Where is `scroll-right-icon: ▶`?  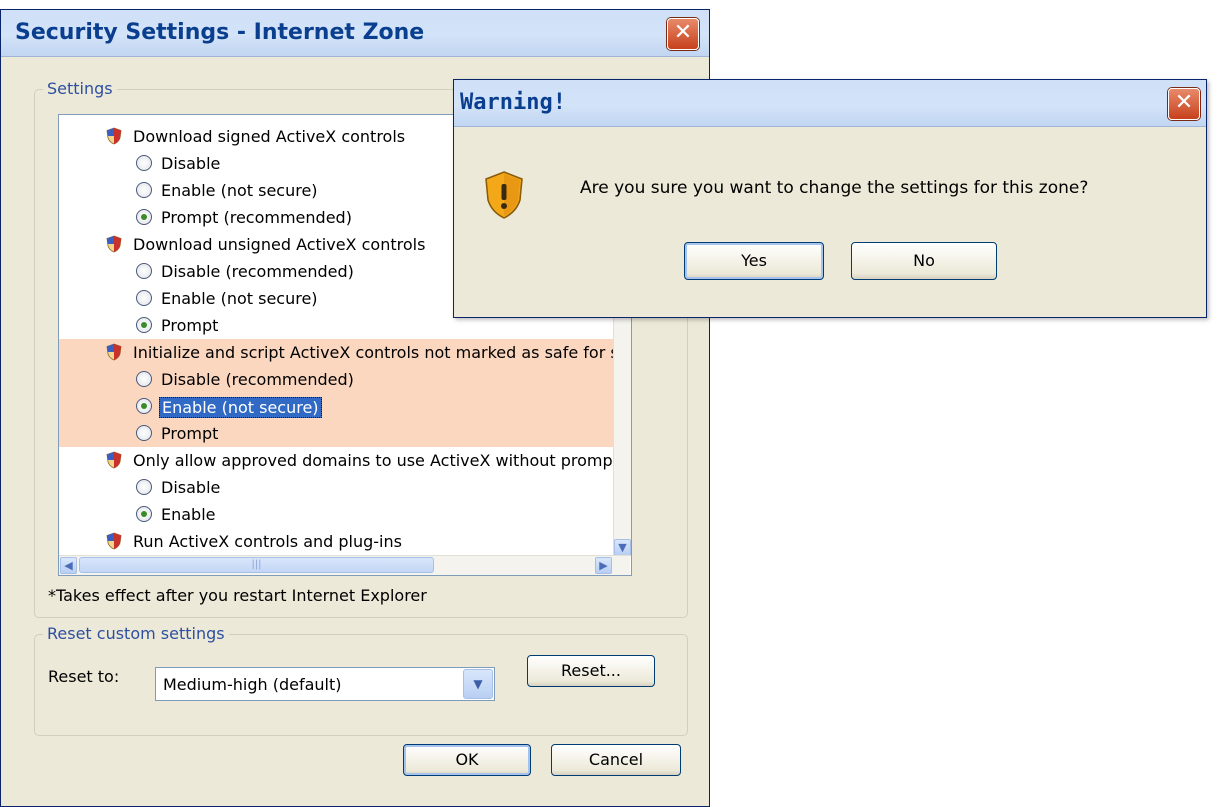 scroll-right-icon: ▶ is located at coordinates (603, 565).